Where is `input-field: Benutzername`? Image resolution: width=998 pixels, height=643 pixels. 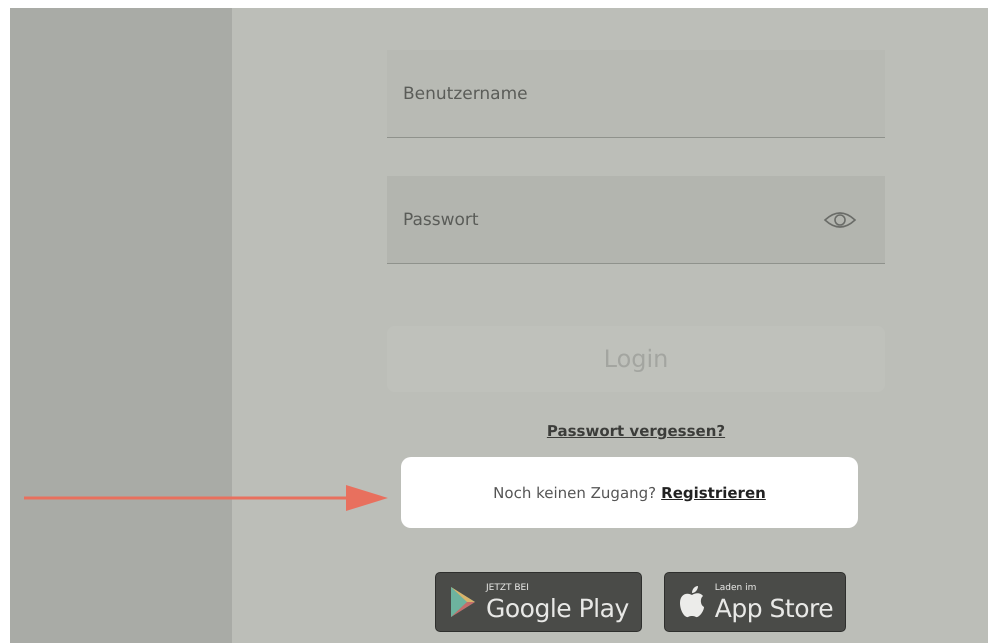 input-field: Benutzername is located at coordinates (629, 93).